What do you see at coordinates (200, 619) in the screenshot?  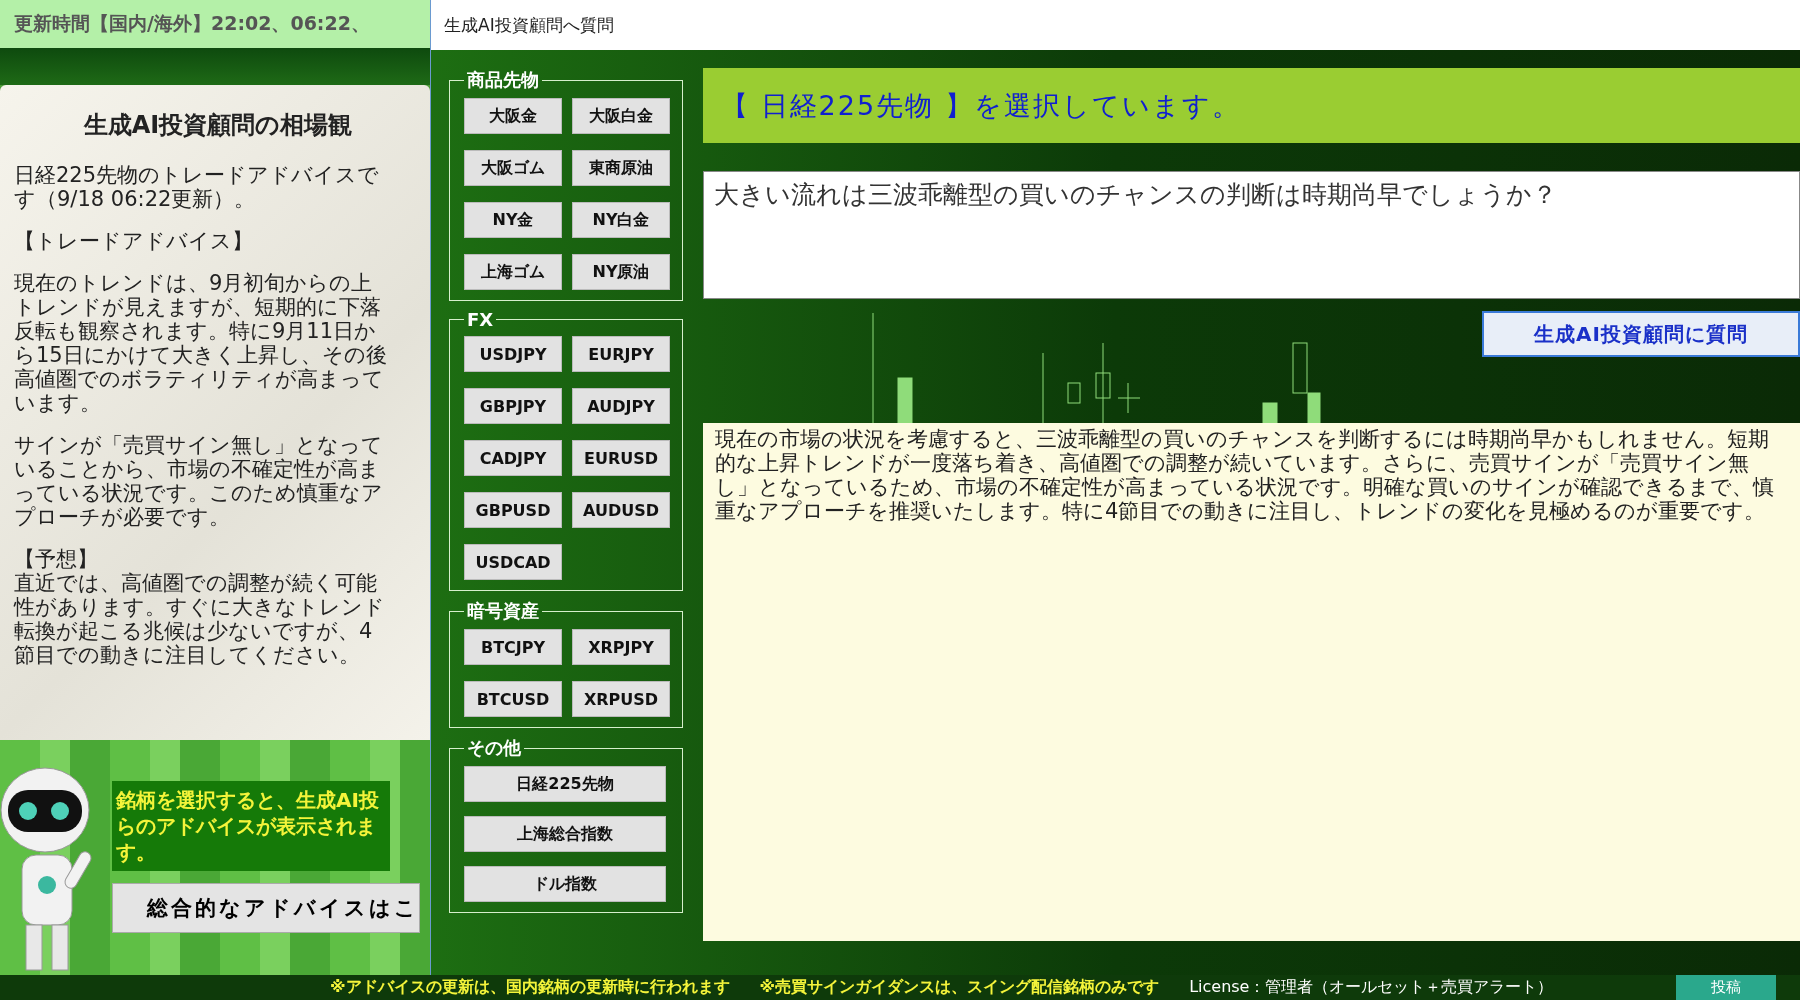 I see `advice-paragraph: 直近では、高値圏での調整が続く可能性があります。すぐに大きなトレンド転換が起こる兆候は少ないですが、4節目での動きに注目してください。` at bounding box center [200, 619].